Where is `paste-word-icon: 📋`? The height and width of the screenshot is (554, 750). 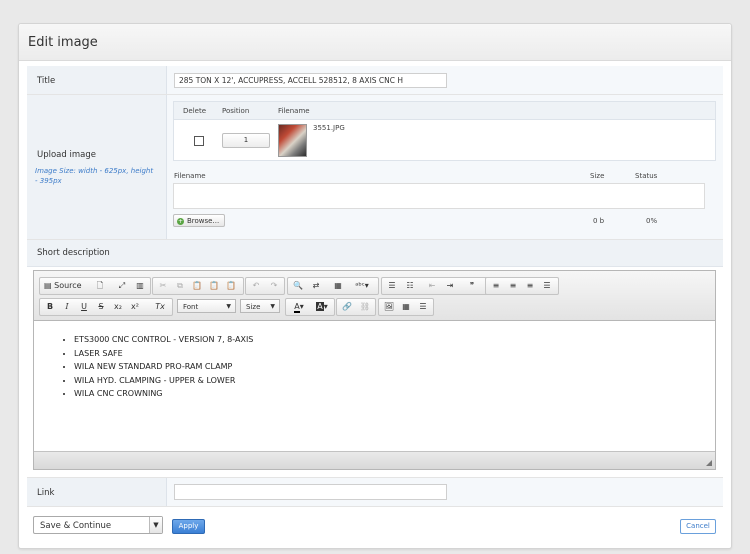
paste-word-icon: 📋 is located at coordinates (231, 285).